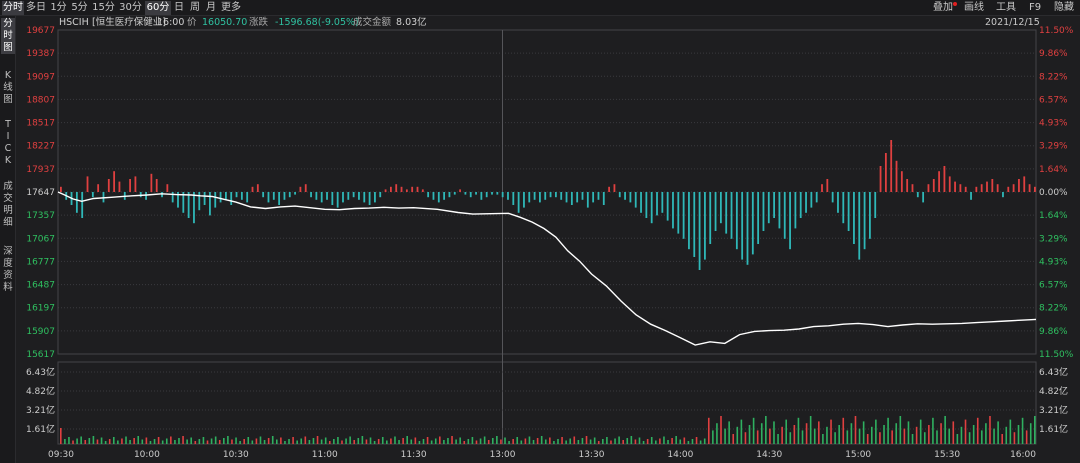  Describe the element at coordinates (40, 77) in the screenshot. I see `price-axis-label: 19097` at that location.